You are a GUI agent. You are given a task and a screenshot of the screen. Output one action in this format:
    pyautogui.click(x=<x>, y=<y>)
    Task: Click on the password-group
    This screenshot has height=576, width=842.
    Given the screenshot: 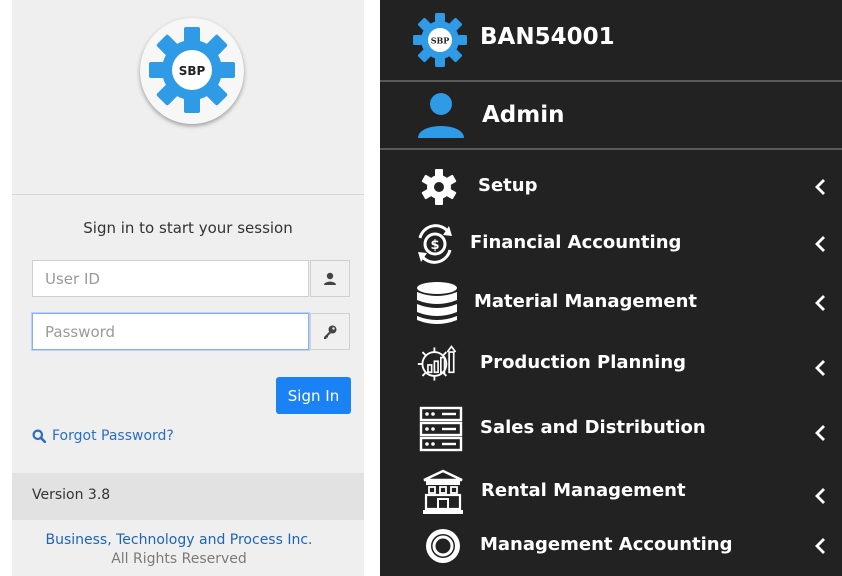 What is the action you would take?
    pyautogui.click(x=191, y=331)
    